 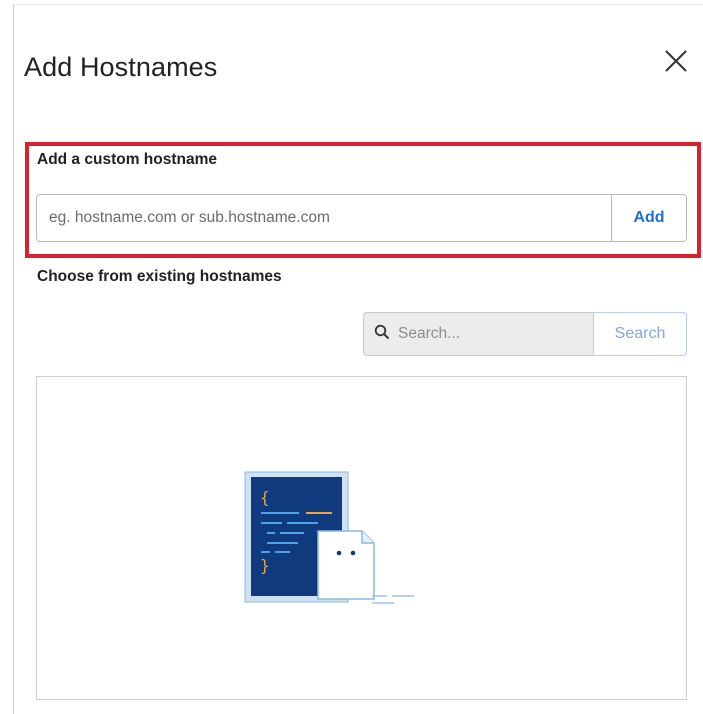 I want to click on custom-hostname-label: Add a custom hostname, so click(x=127, y=159).